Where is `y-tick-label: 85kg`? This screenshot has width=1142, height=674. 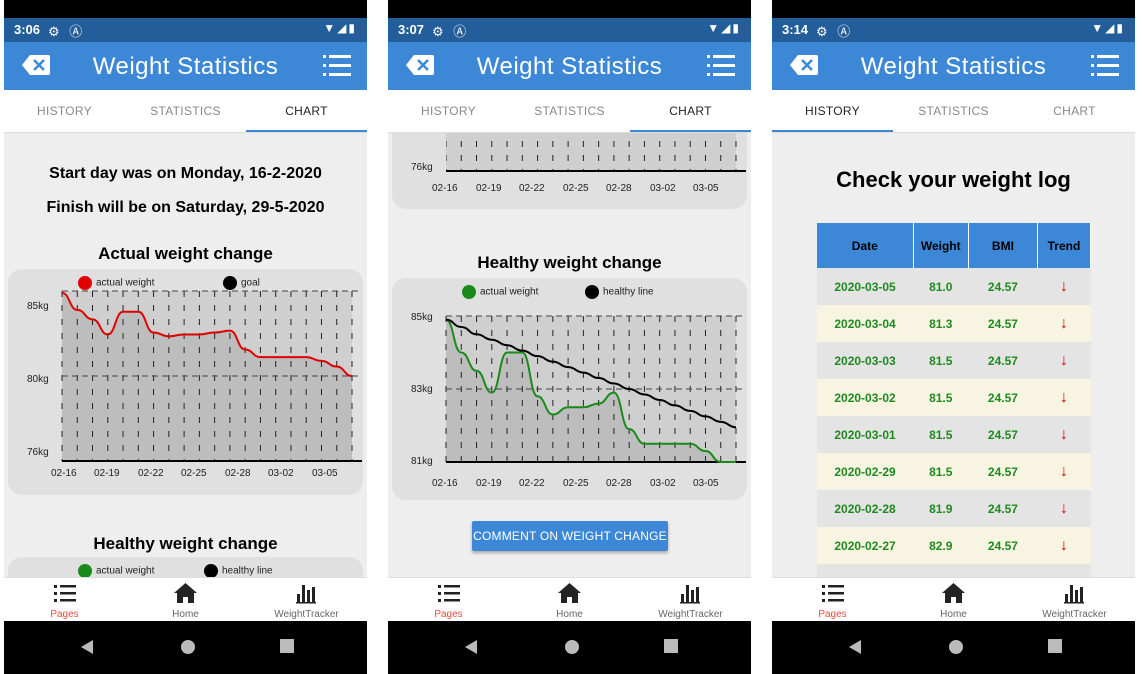
y-tick-label: 85kg is located at coordinates (422, 317).